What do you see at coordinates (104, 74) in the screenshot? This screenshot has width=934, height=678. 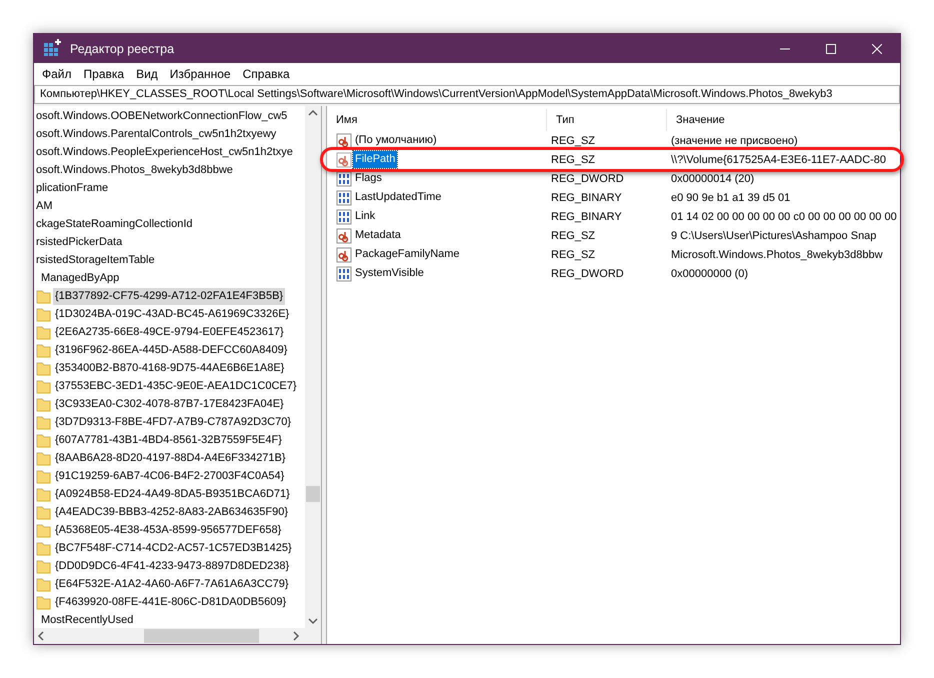 I see `menu-item: Правка` at bounding box center [104, 74].